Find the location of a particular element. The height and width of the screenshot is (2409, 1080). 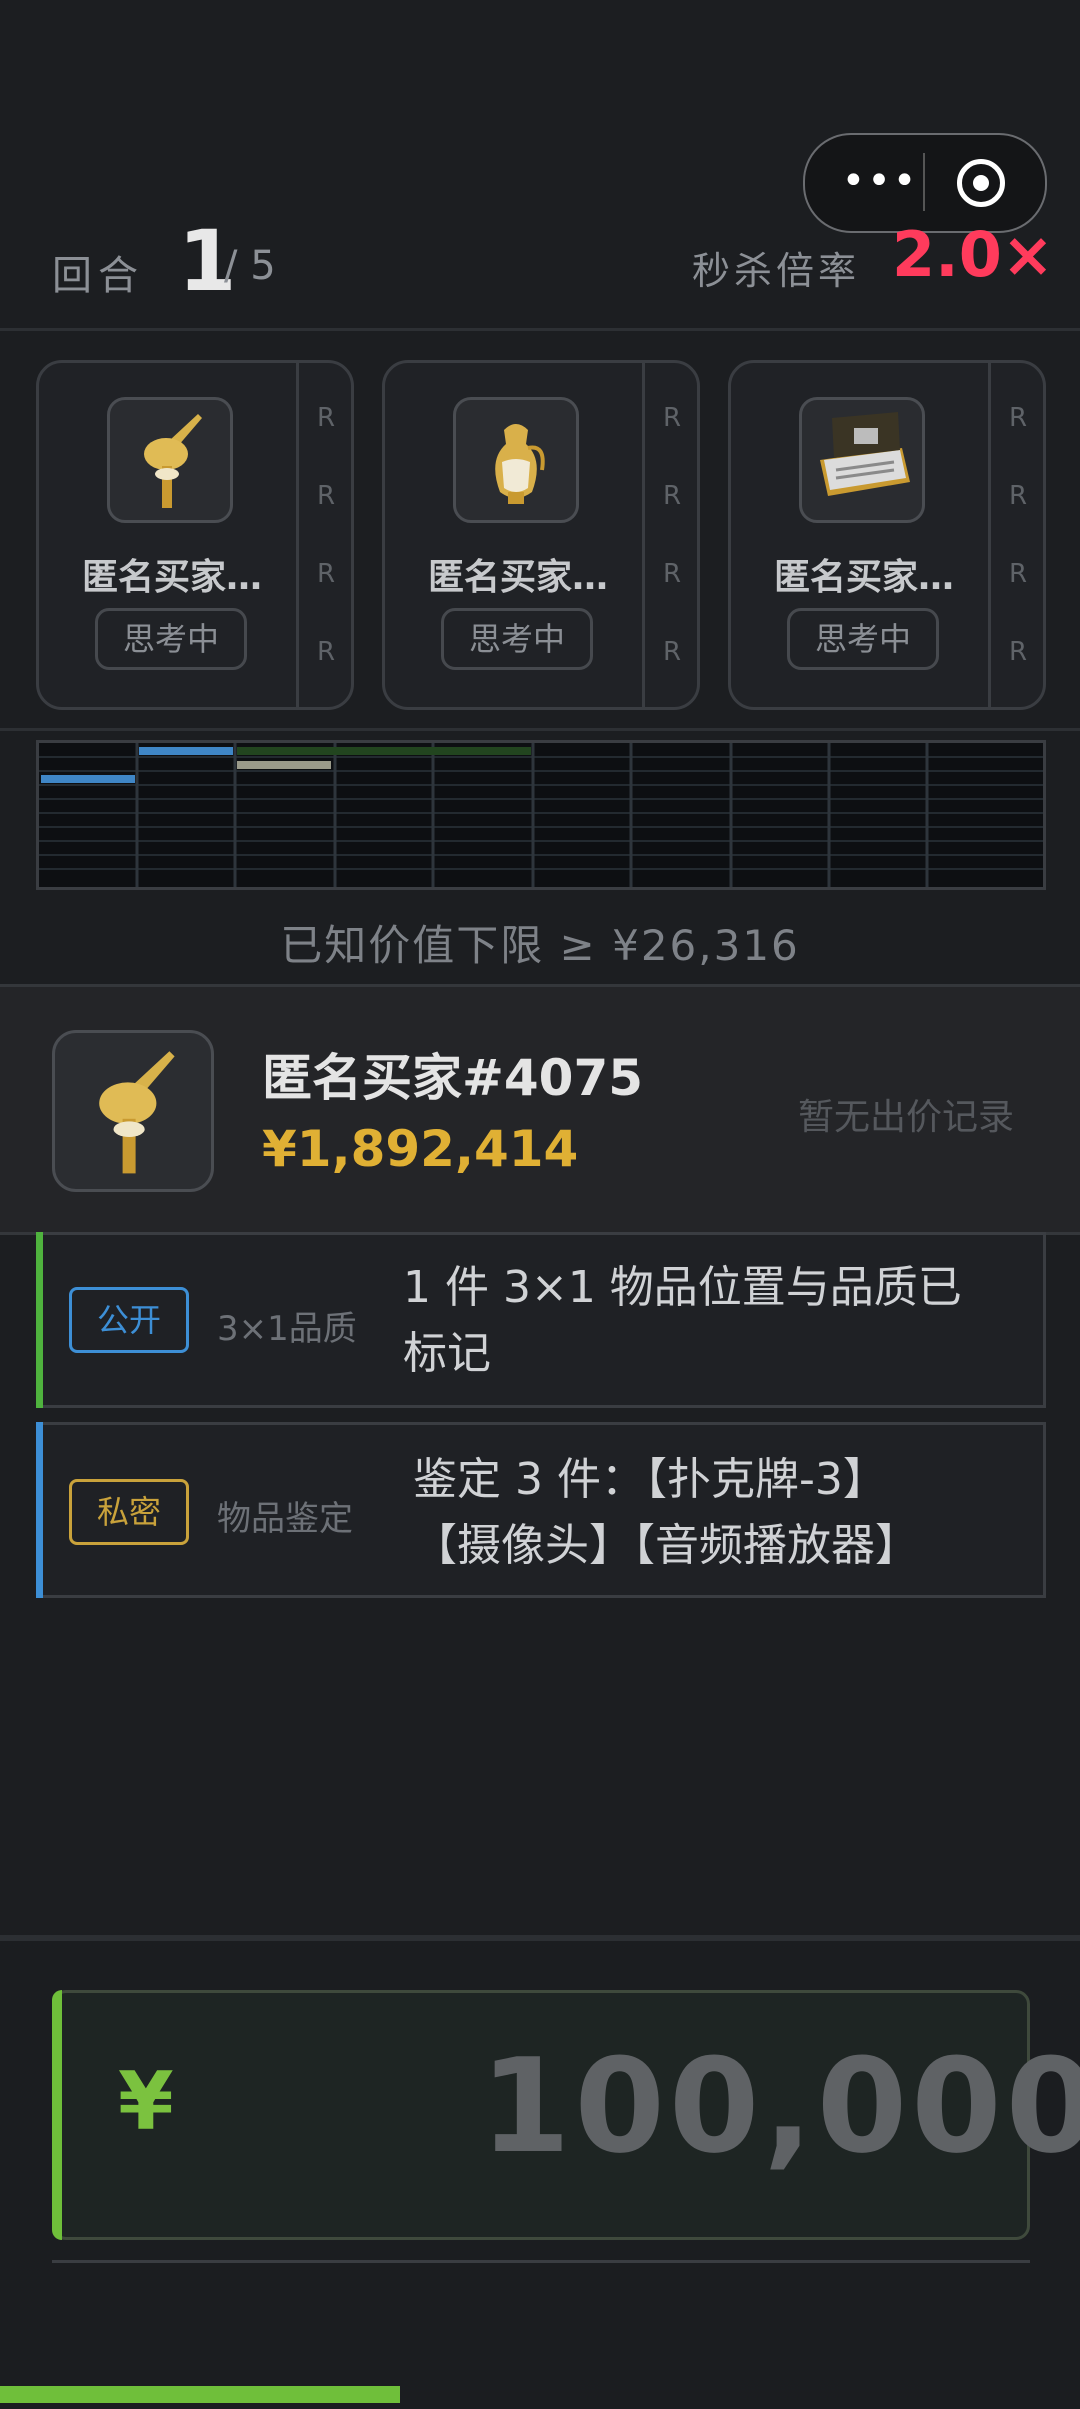

public-tag: 公开 is located at coordinates (129, 1320).